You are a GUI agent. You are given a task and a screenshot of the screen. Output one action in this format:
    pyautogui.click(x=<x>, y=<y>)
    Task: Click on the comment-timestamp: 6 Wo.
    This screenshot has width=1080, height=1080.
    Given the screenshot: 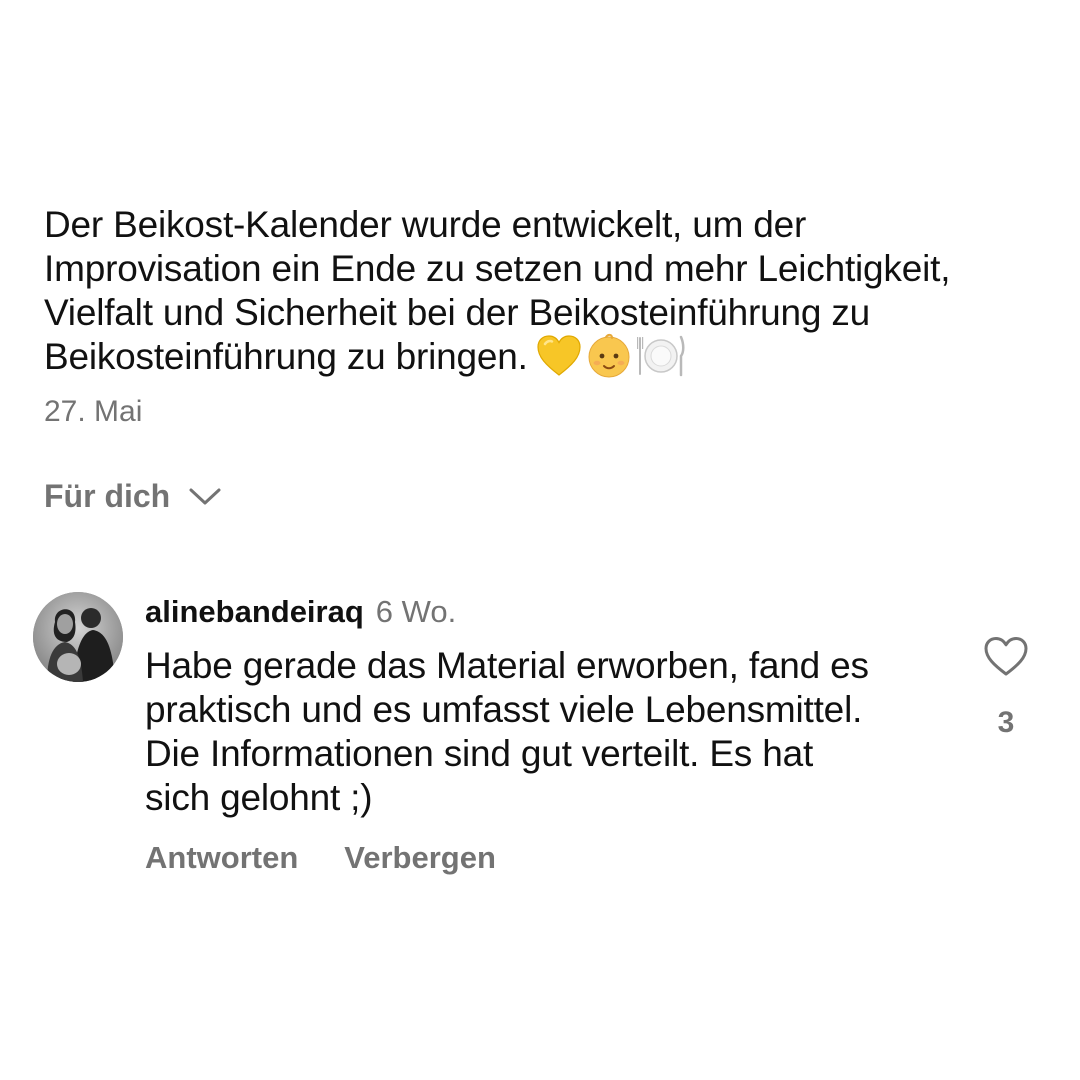 What is the action you would take?
    pyautogui.click(x=416, y=611)
    